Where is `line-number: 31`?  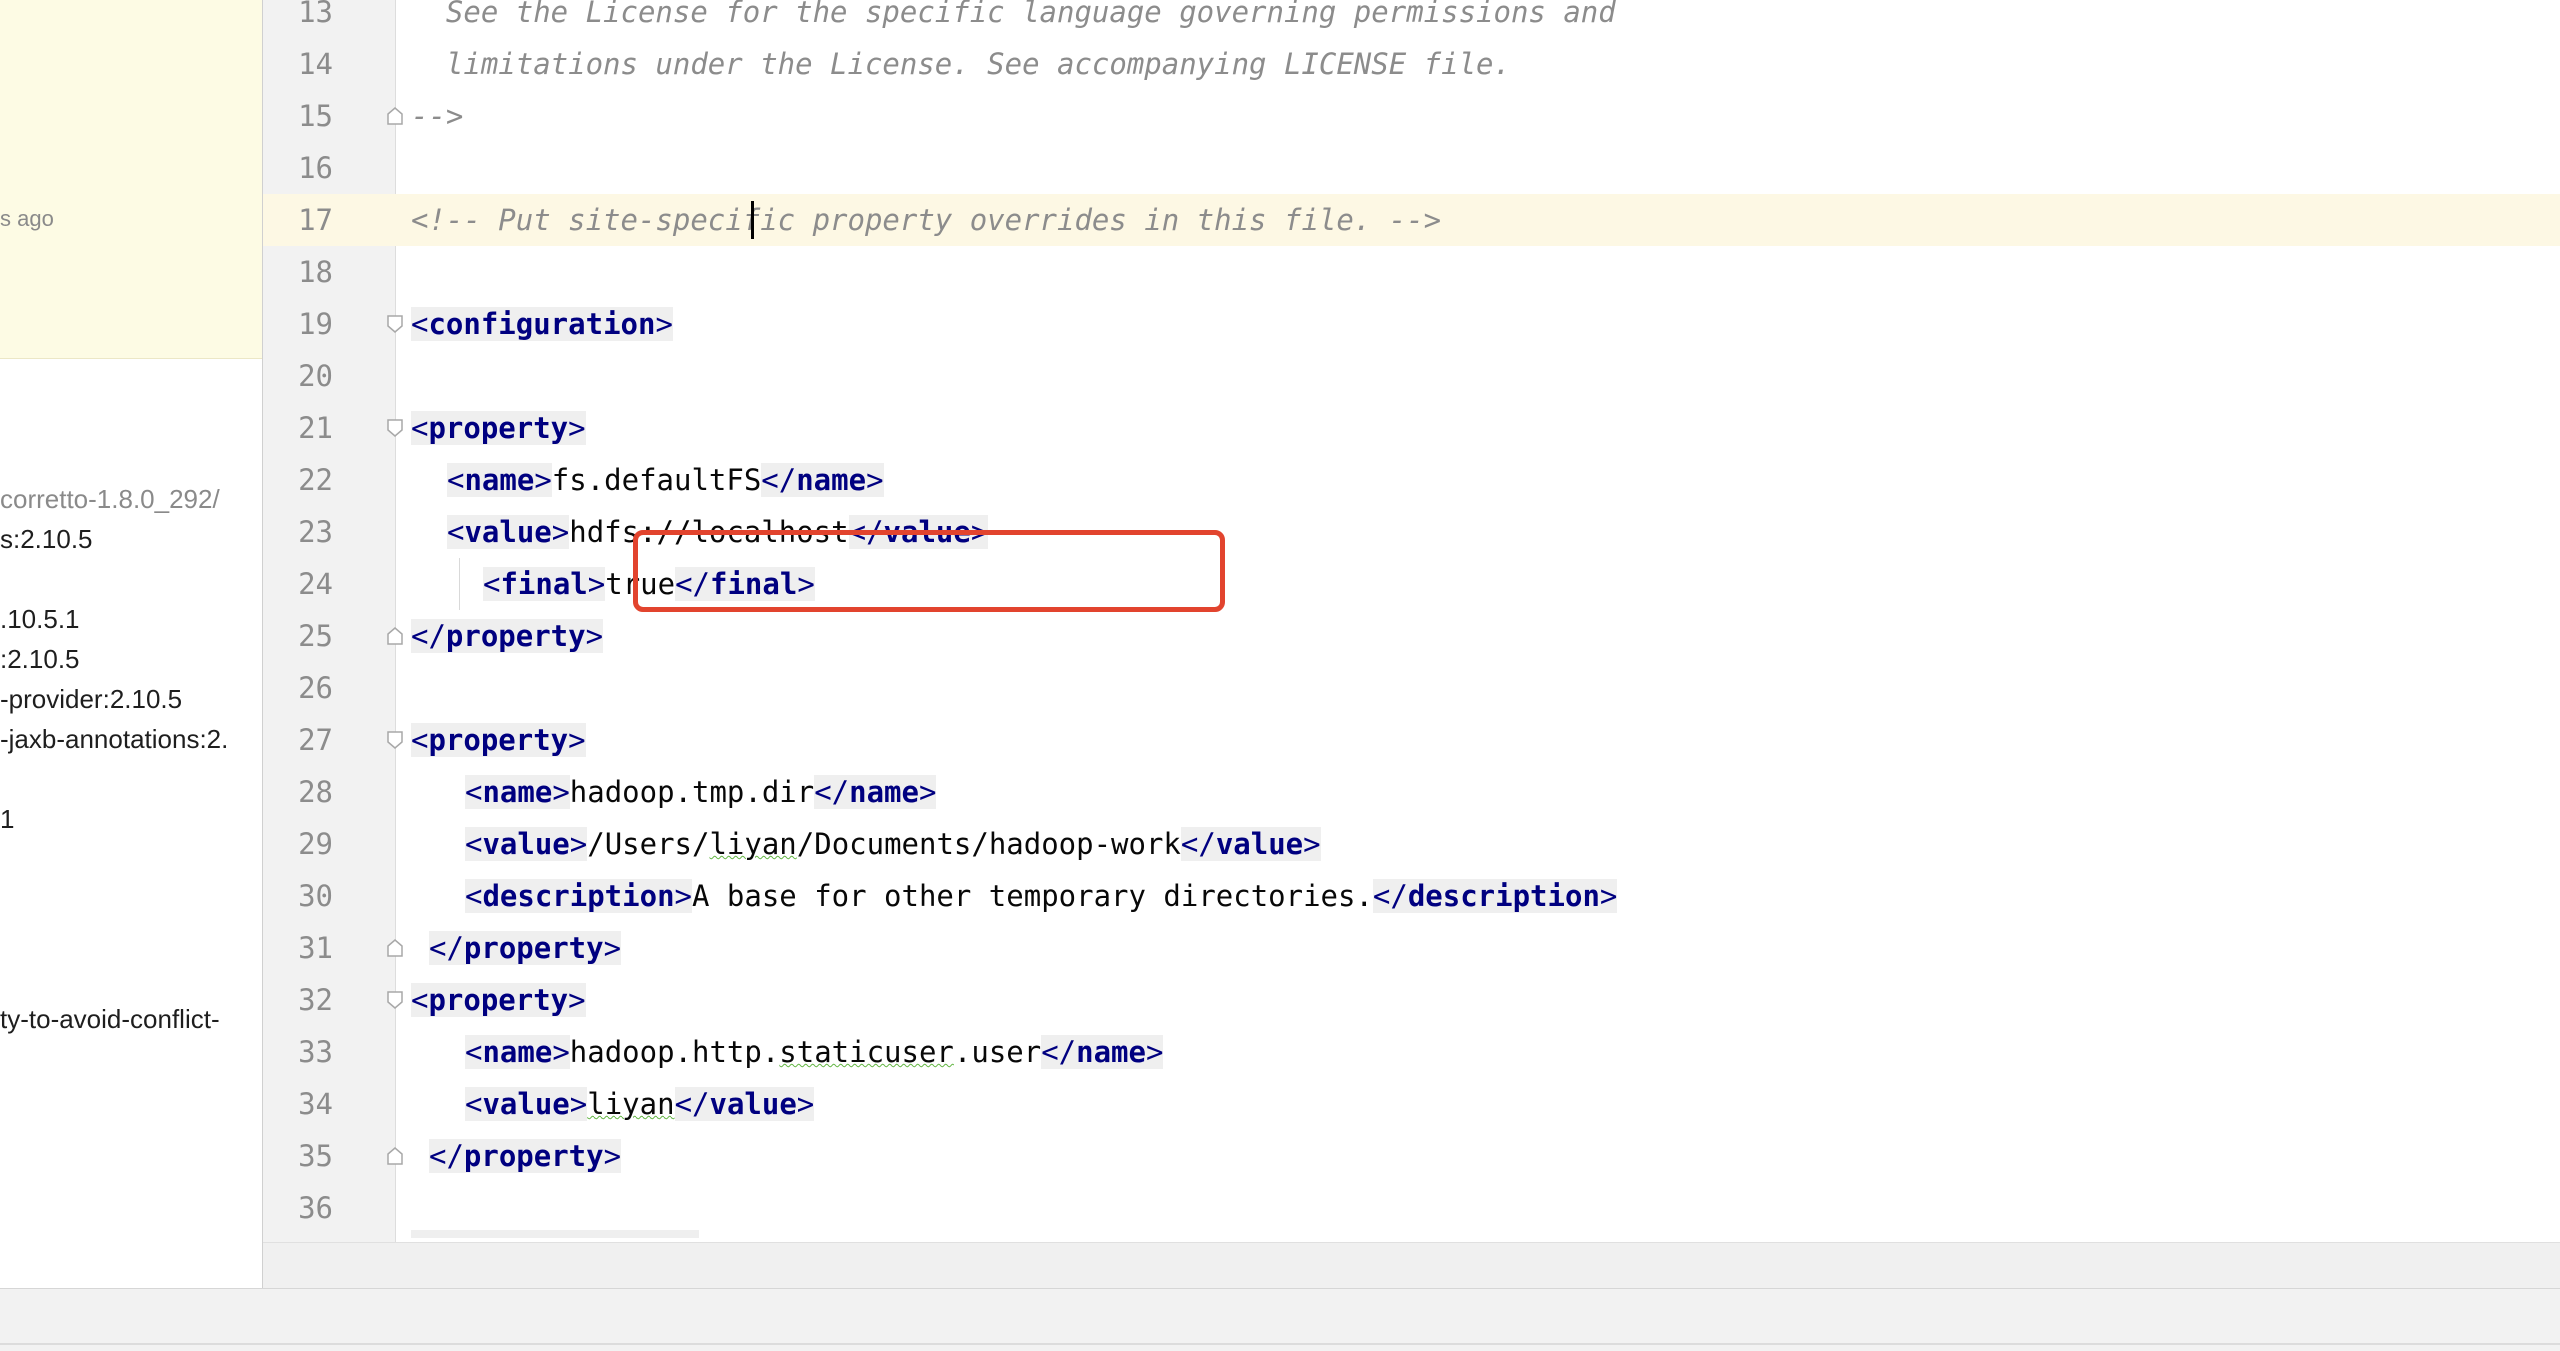 line-number: 31 is located at coordinates (315, 948).